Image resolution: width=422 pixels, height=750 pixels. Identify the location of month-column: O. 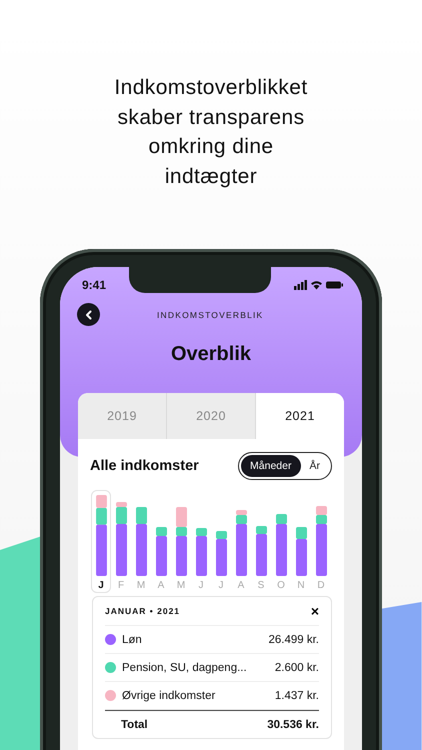
(281, 541).